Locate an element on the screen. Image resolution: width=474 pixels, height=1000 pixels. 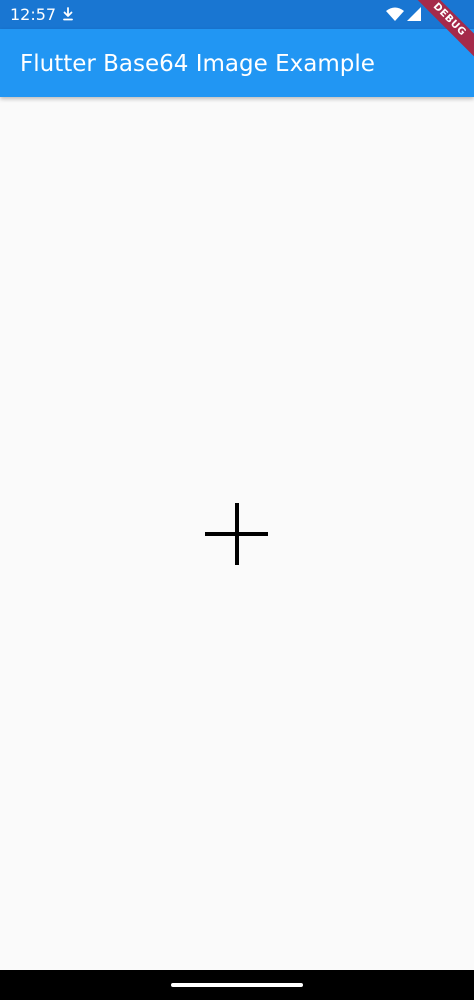
app-bar: Flutter Base64 Image Example is located at coordinates (237, 63).